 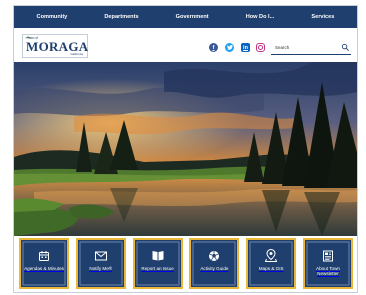 What do you see at coordinates (245, 47) in the screenshot?
I see `linkedin-icon: in` at bounding box center [245, 47].